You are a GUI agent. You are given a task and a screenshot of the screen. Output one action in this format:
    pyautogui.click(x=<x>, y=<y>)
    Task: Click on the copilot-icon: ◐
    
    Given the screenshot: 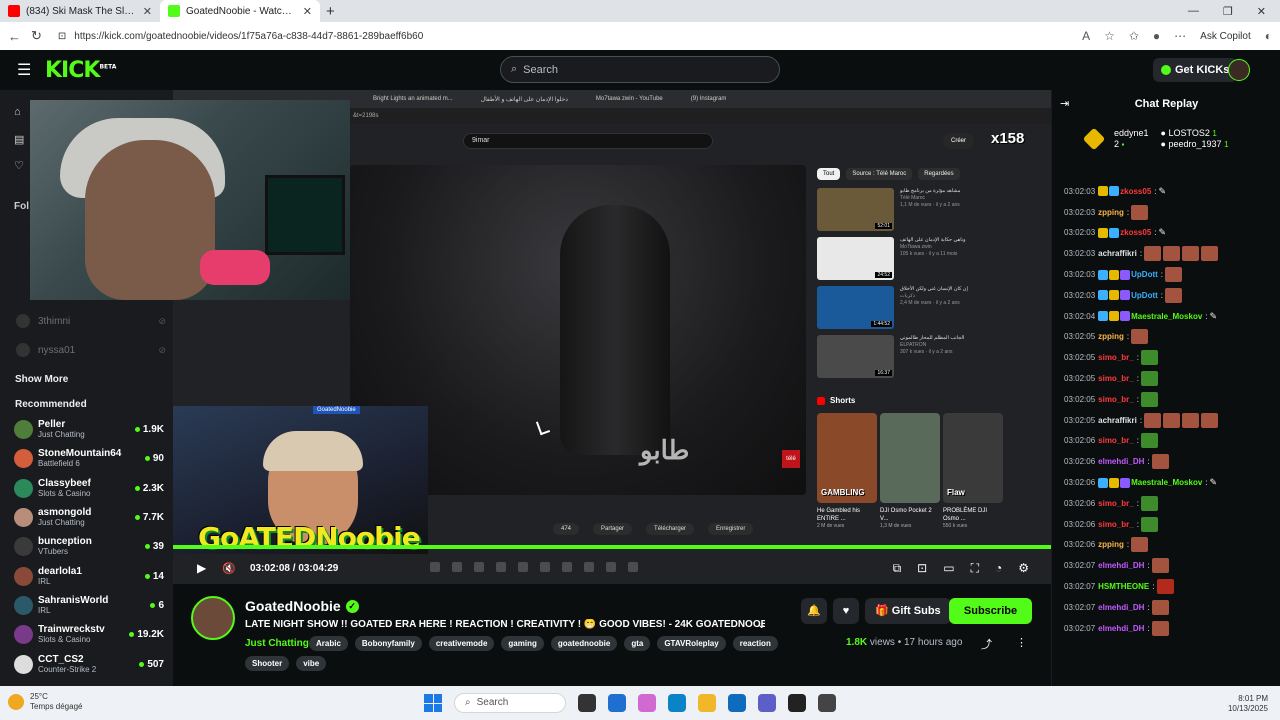 What is the action you would take?
    pyautogui.click(x=1268, y=36)
    